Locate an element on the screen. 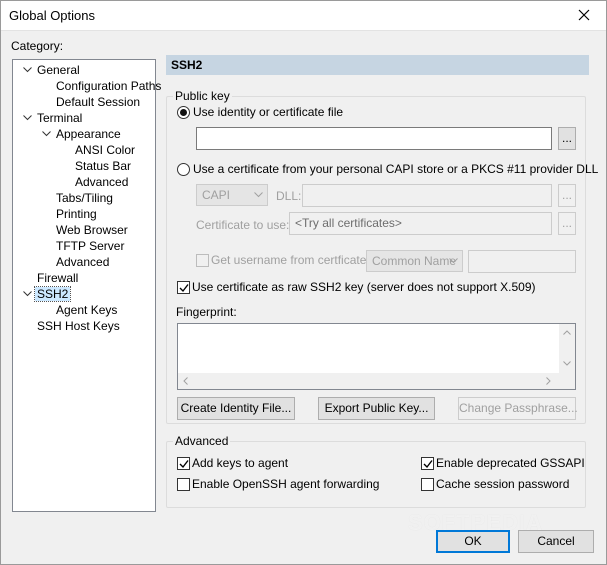  tree-item-label: Tabs/Tiling is located at coordinates (84, 198).